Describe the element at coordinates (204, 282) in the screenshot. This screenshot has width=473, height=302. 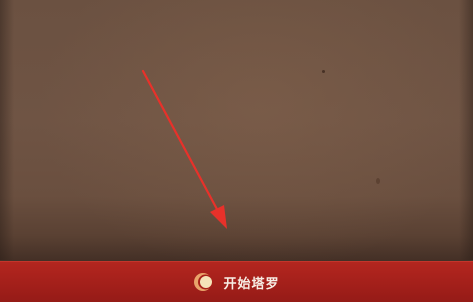
I see `moon-phase-icon` at that location.